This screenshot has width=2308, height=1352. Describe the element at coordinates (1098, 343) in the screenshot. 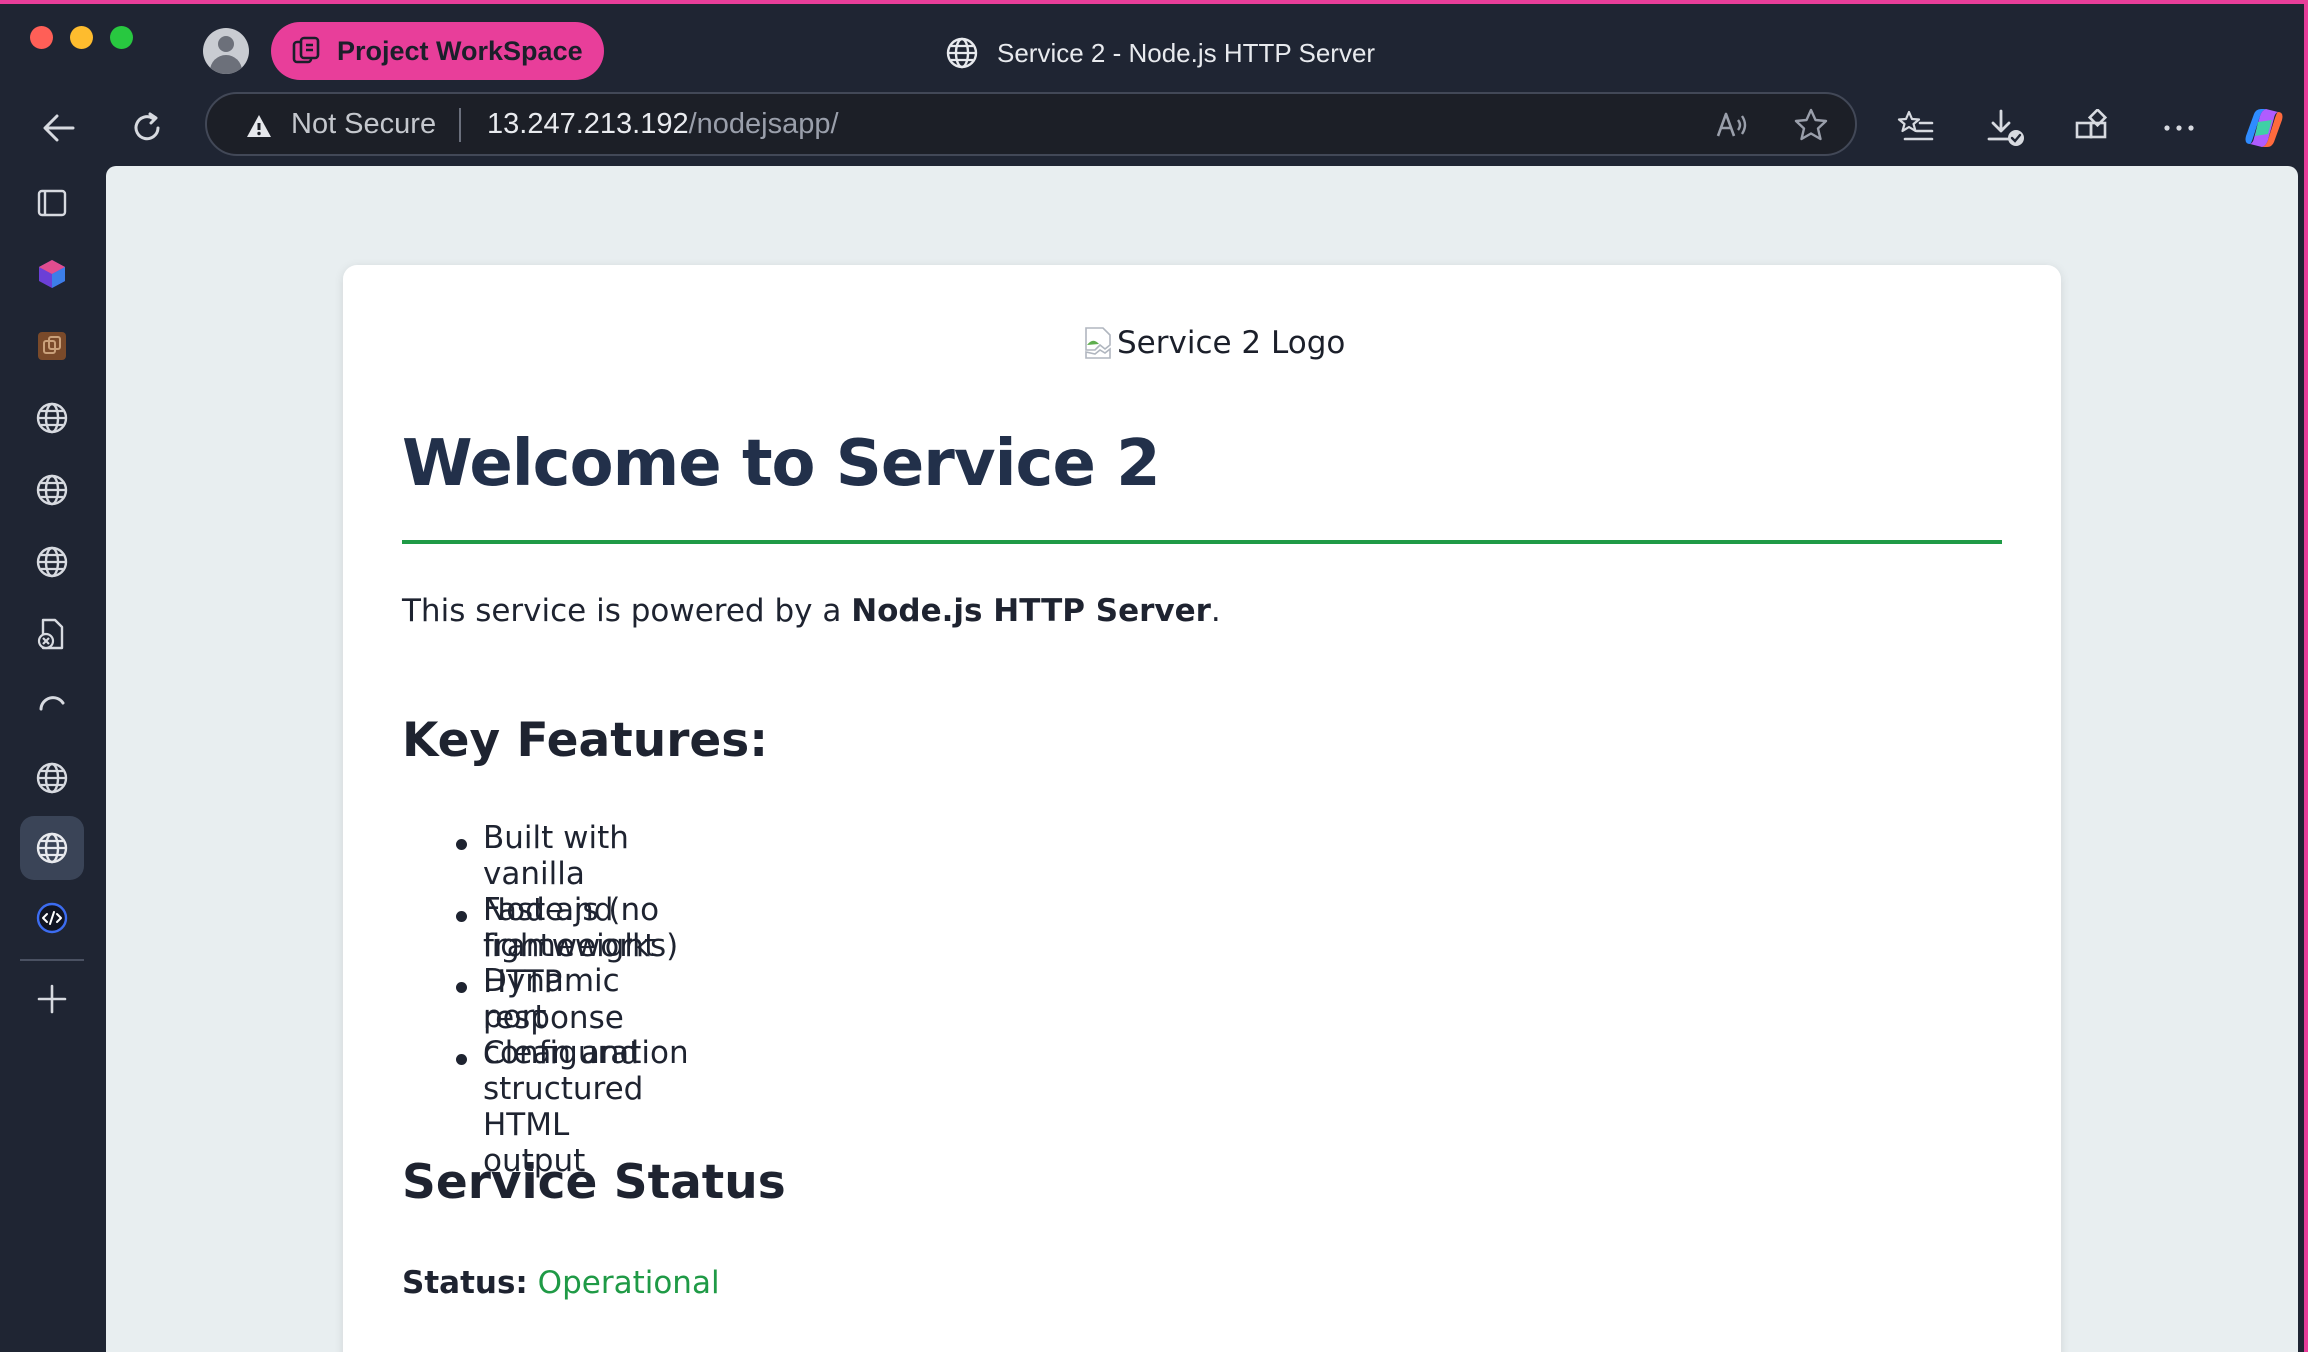

I see `broken-image-icon` at that location.